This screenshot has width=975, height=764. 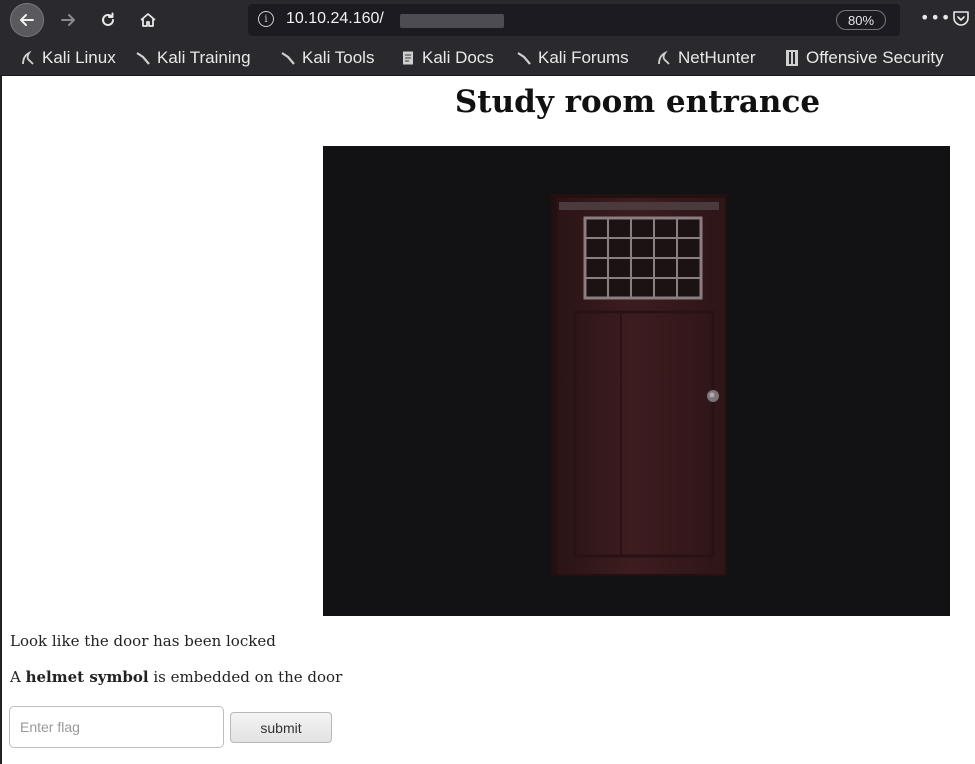 I want to click on bookmark-kali-linux: Kali Linux, so click(x=68, y=58).